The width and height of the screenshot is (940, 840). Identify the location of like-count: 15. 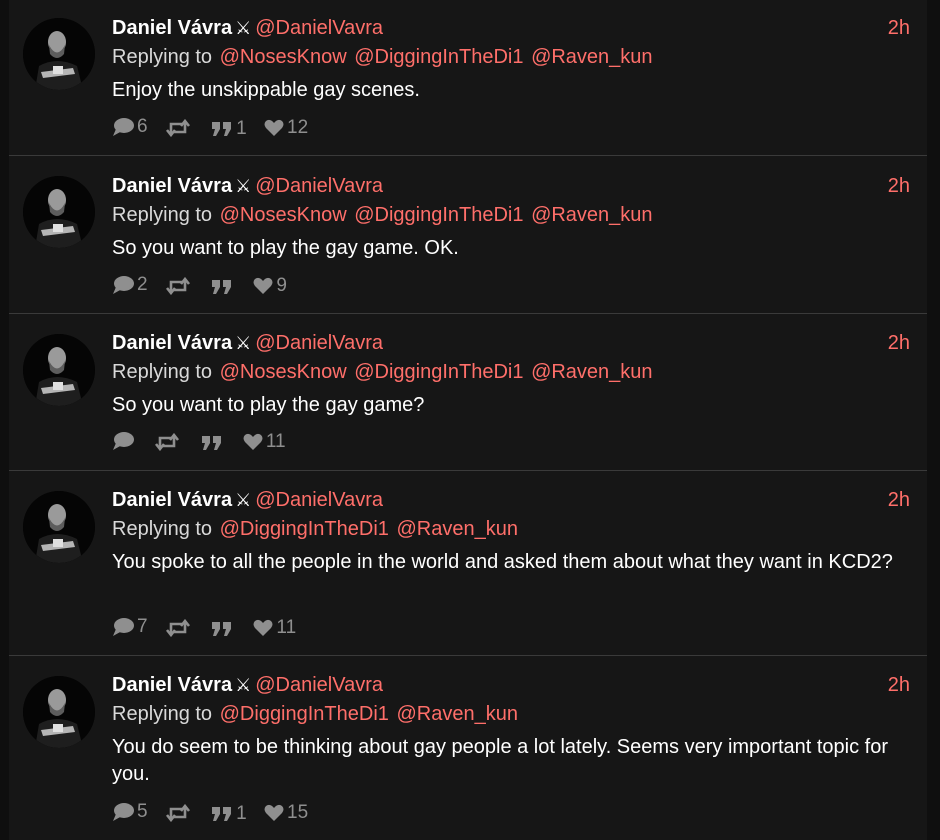
(298, 812).